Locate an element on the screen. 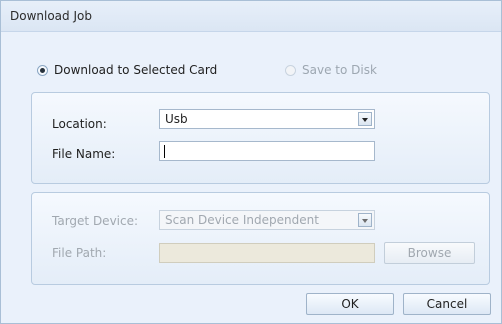 This screenshot has height=324, width=502. download-to-card-label: Download to Selected Card is located at coordinates (136, 70).